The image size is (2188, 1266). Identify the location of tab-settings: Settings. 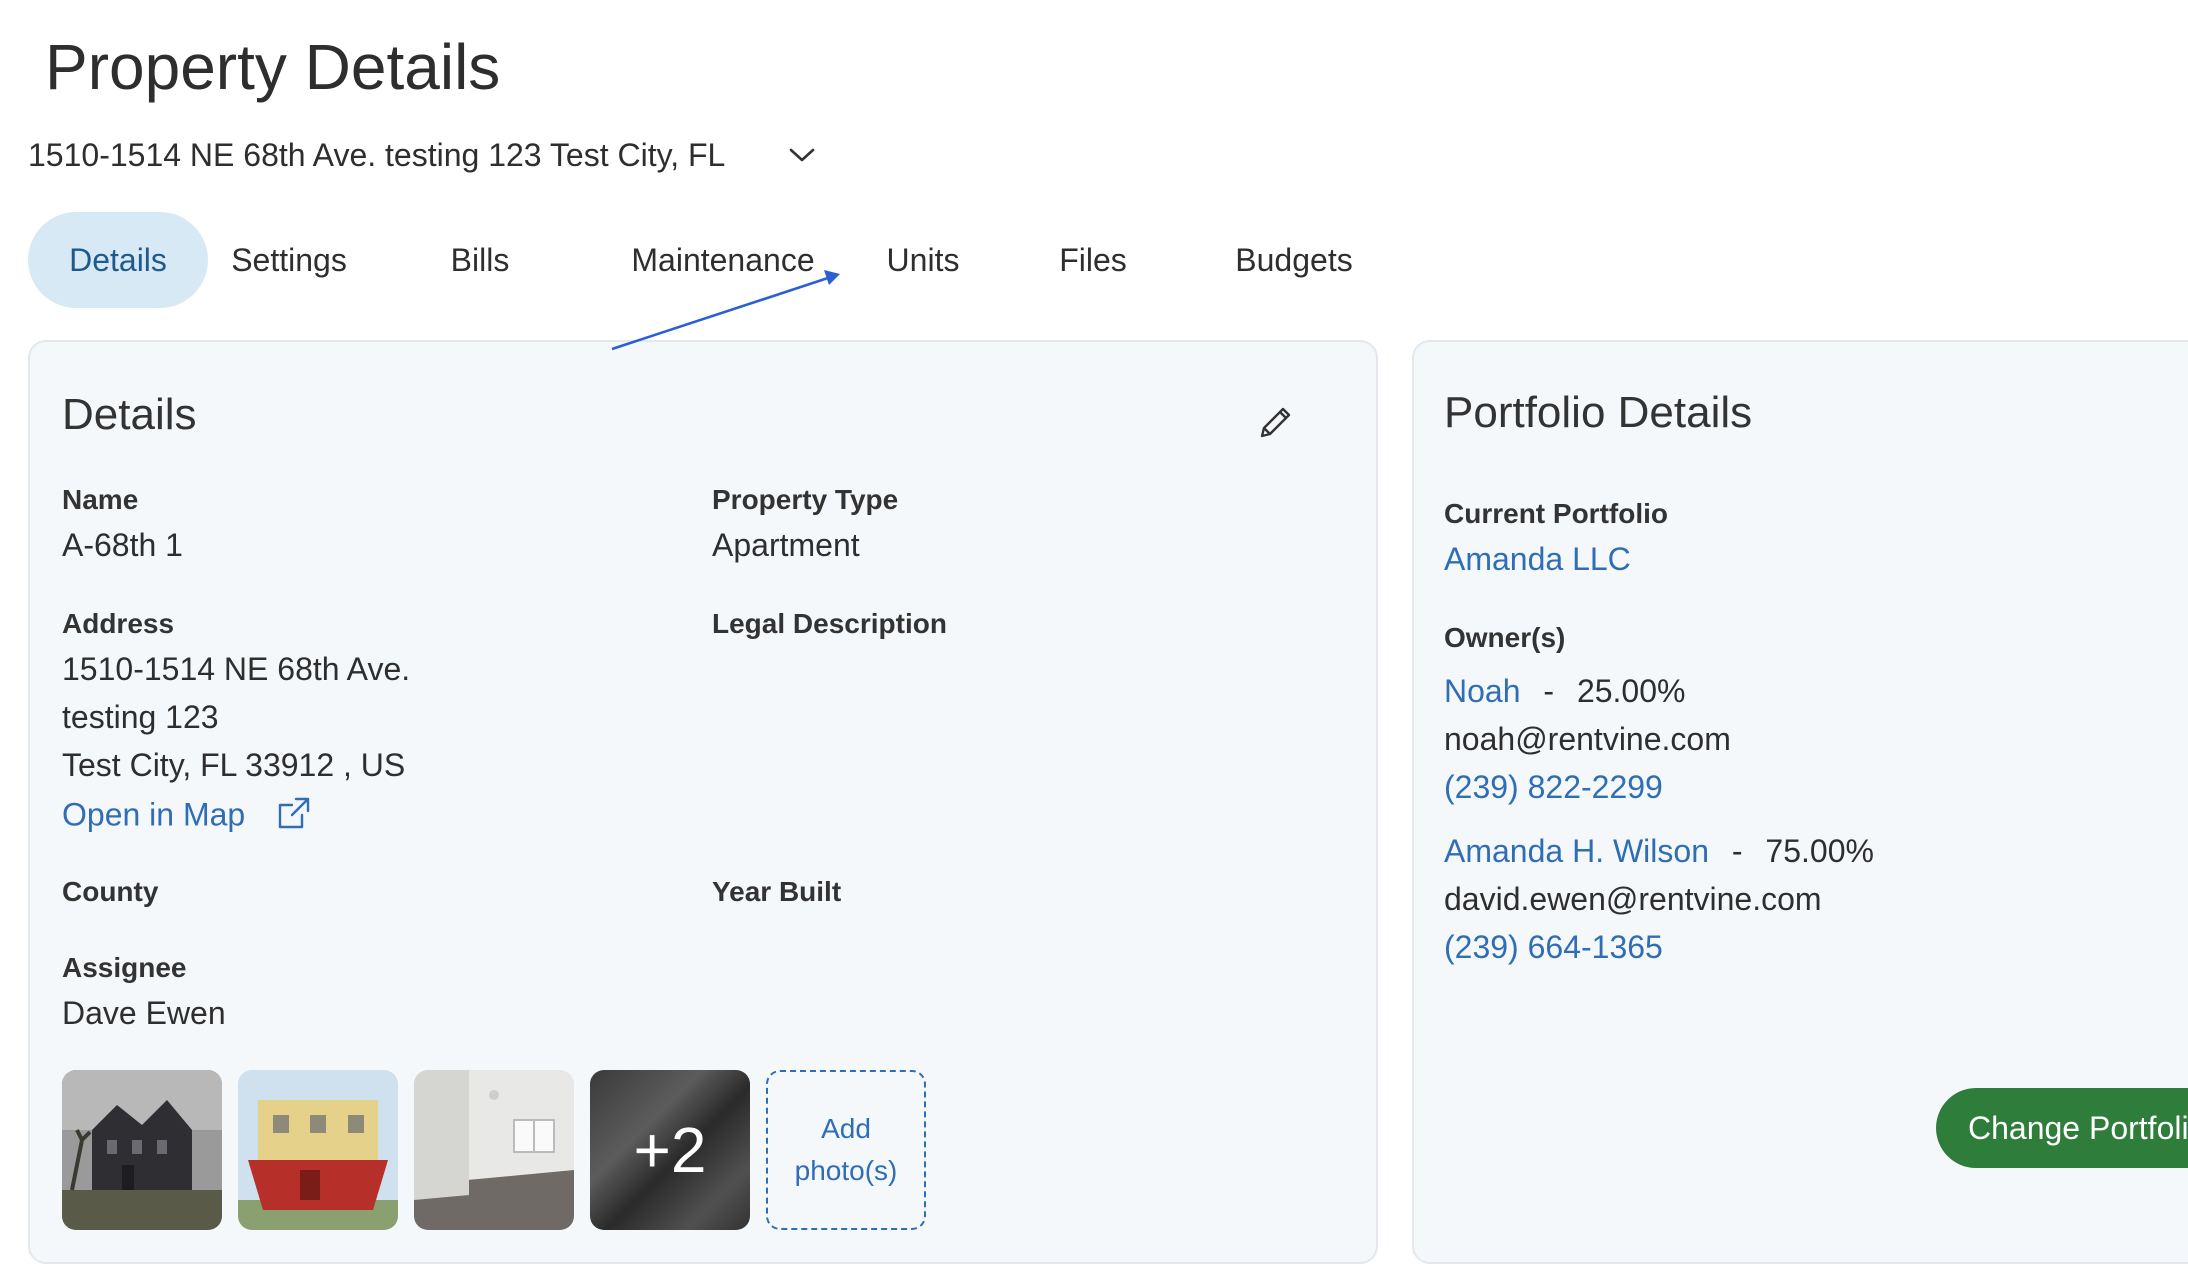
(289, 260).